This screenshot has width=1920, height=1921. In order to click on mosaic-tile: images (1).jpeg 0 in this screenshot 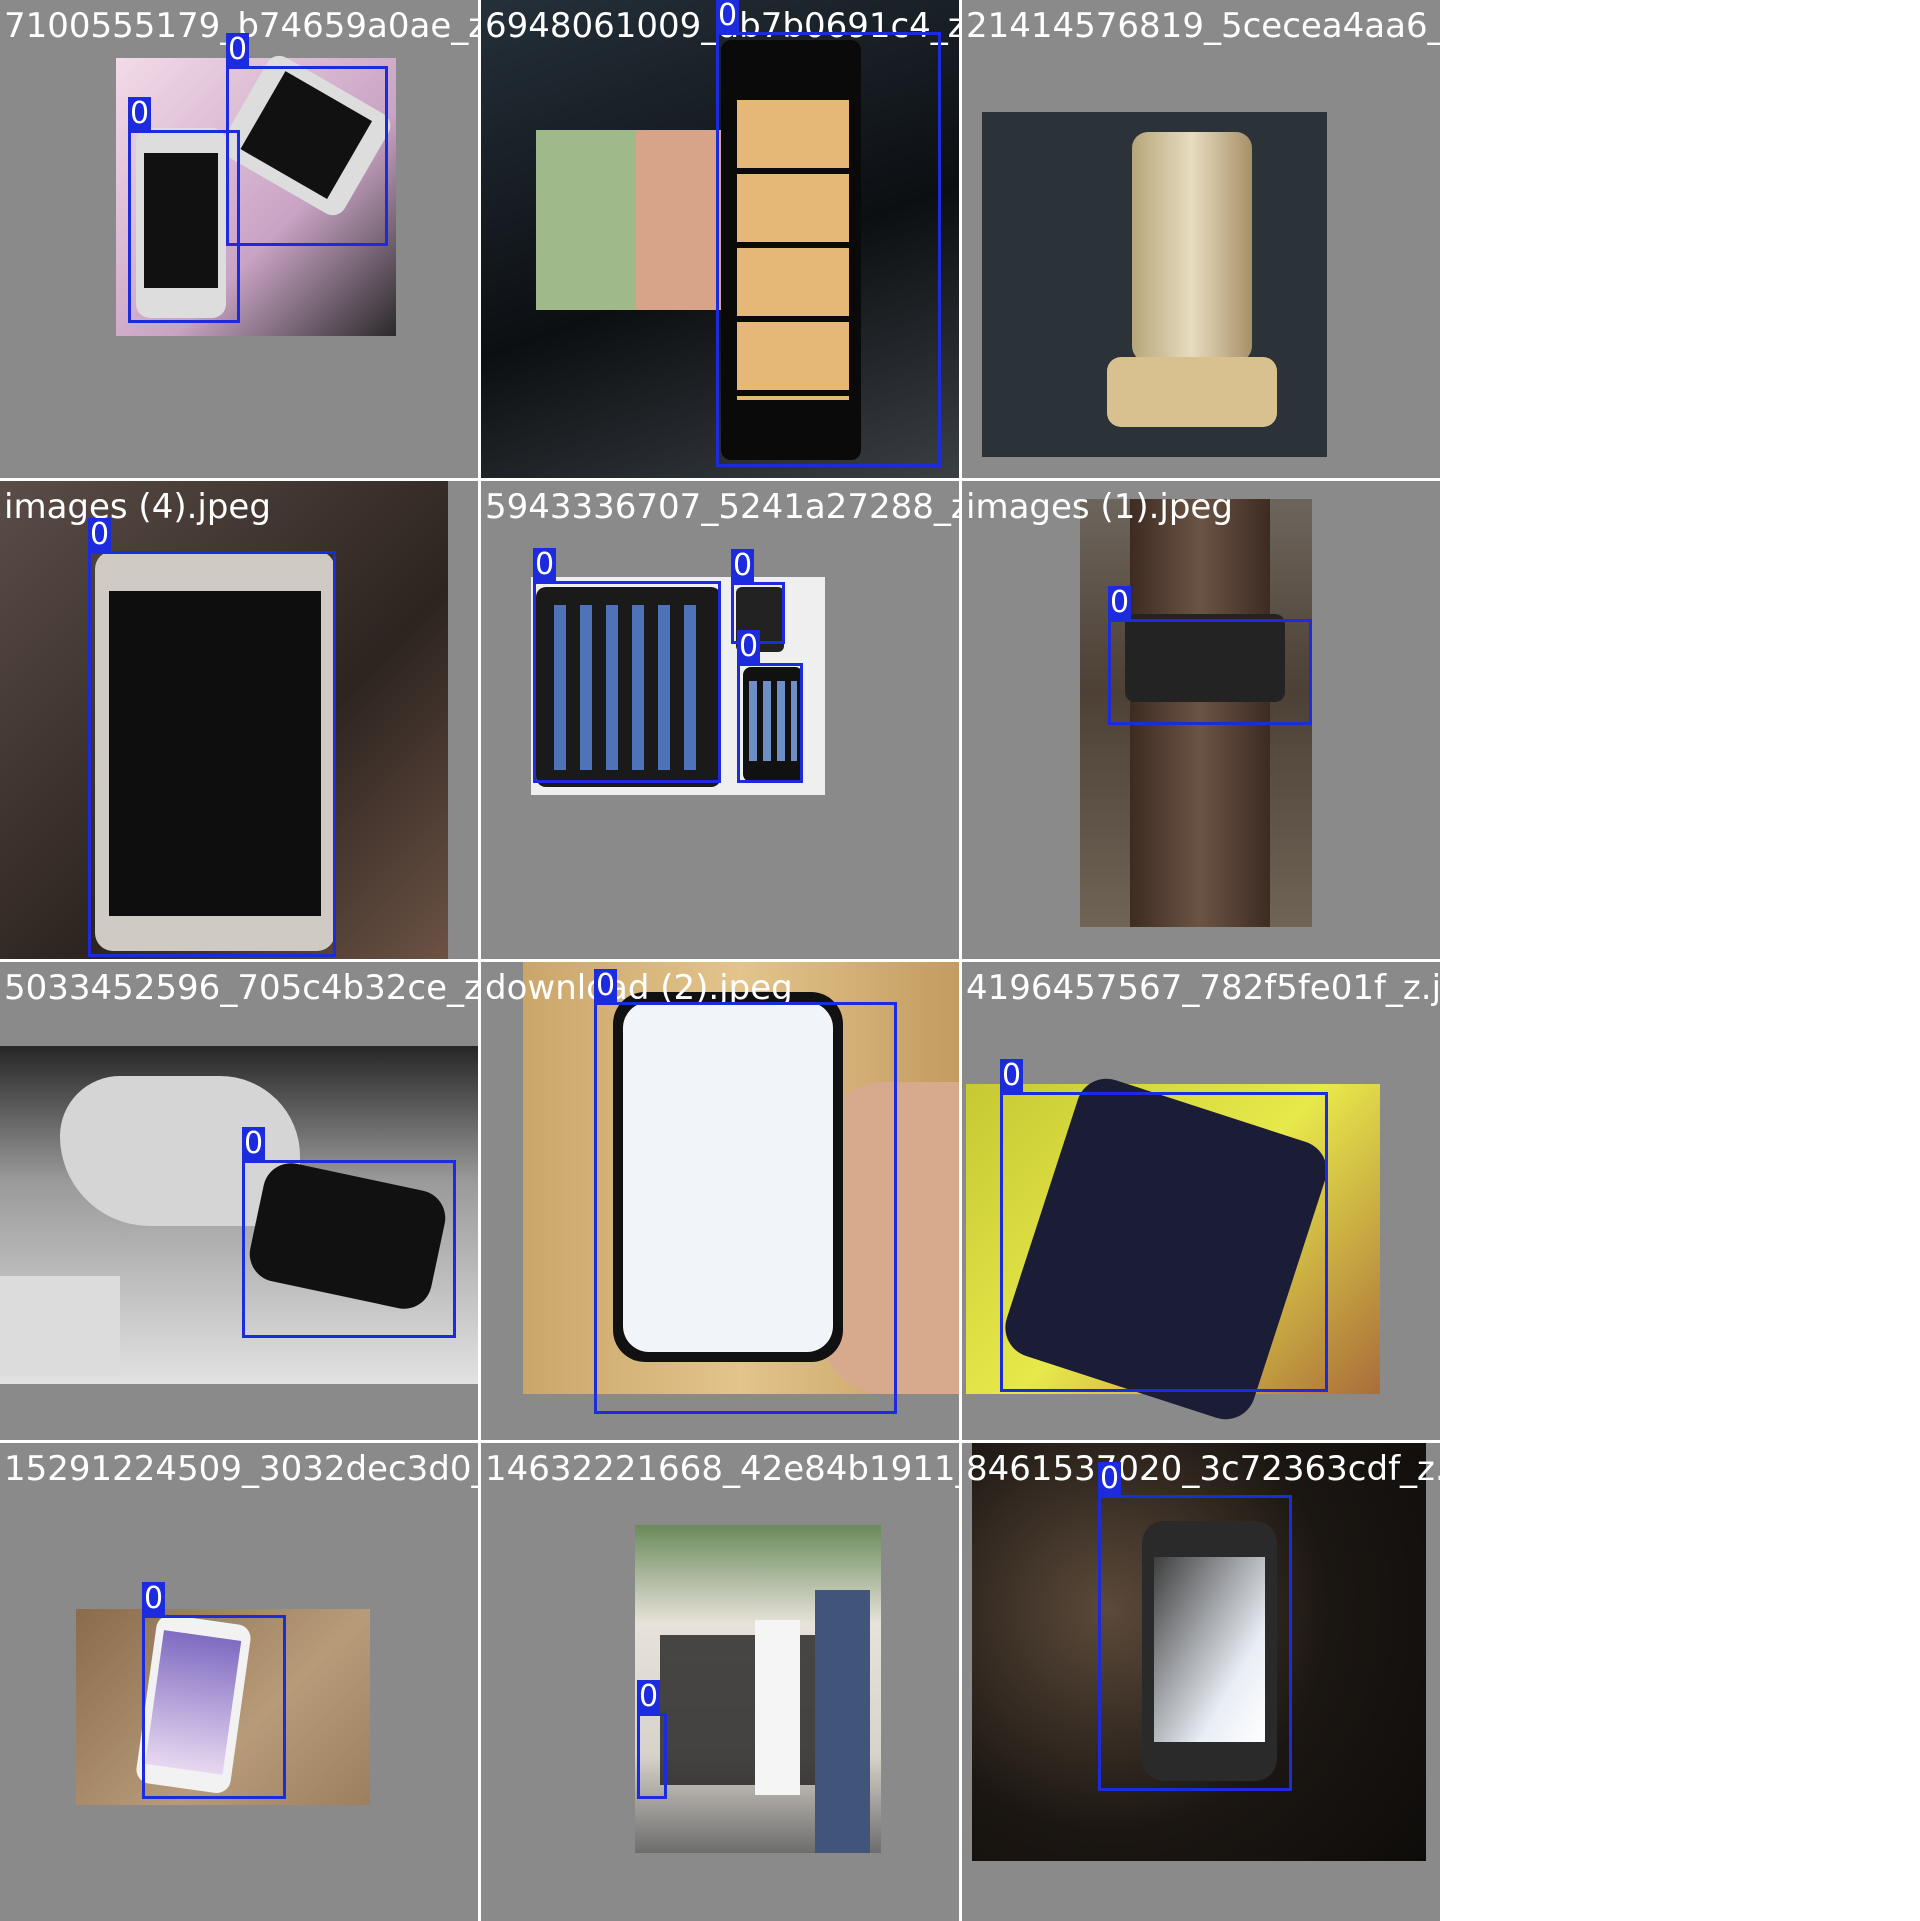, I will do `click(1201, 720)`.